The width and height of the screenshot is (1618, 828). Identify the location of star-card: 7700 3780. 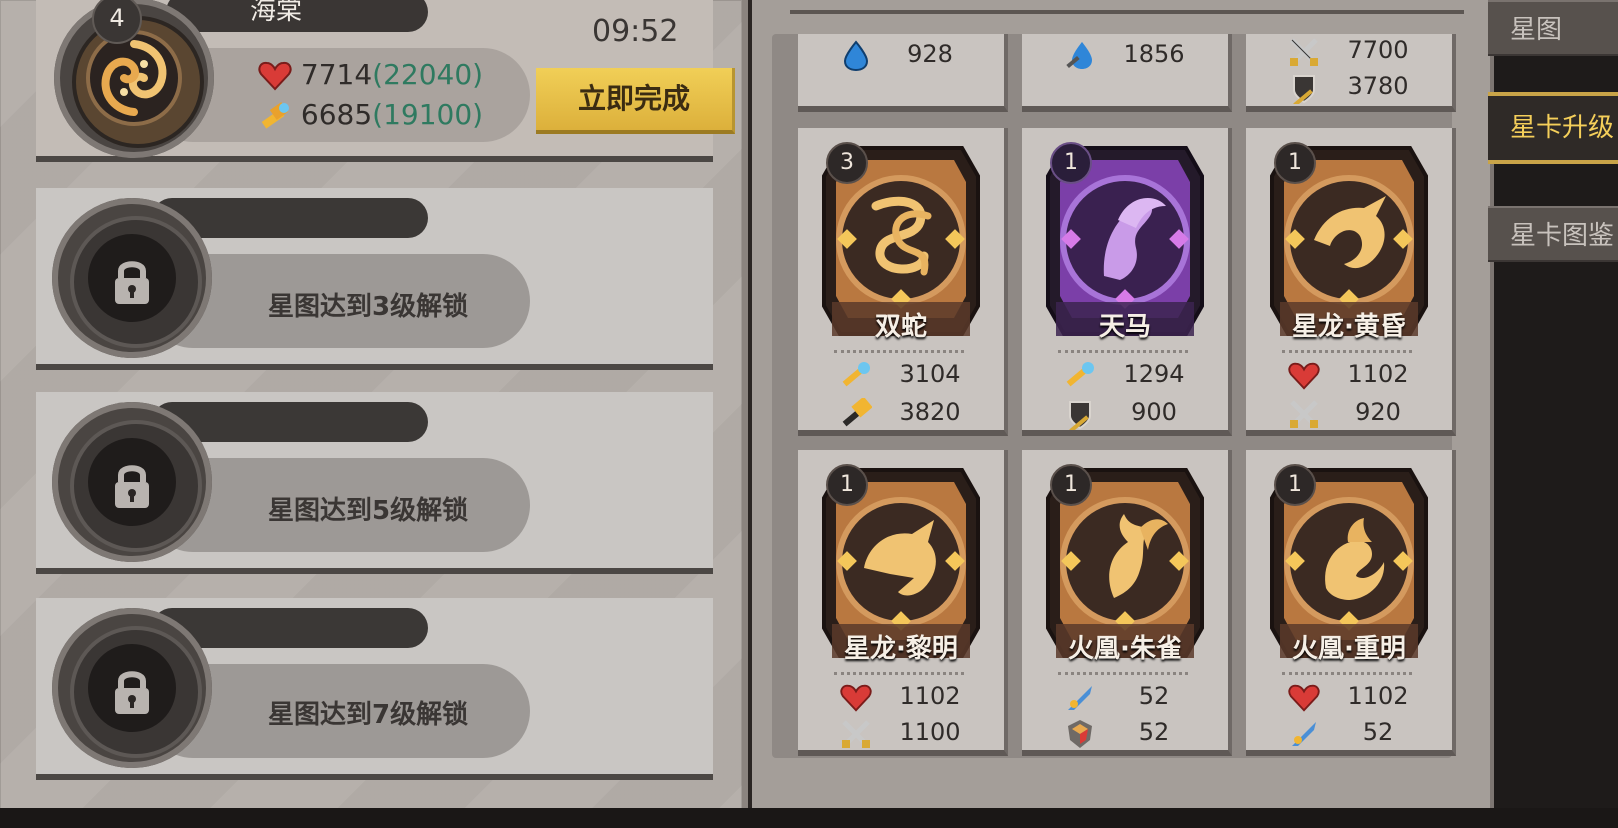
(1351, 73).